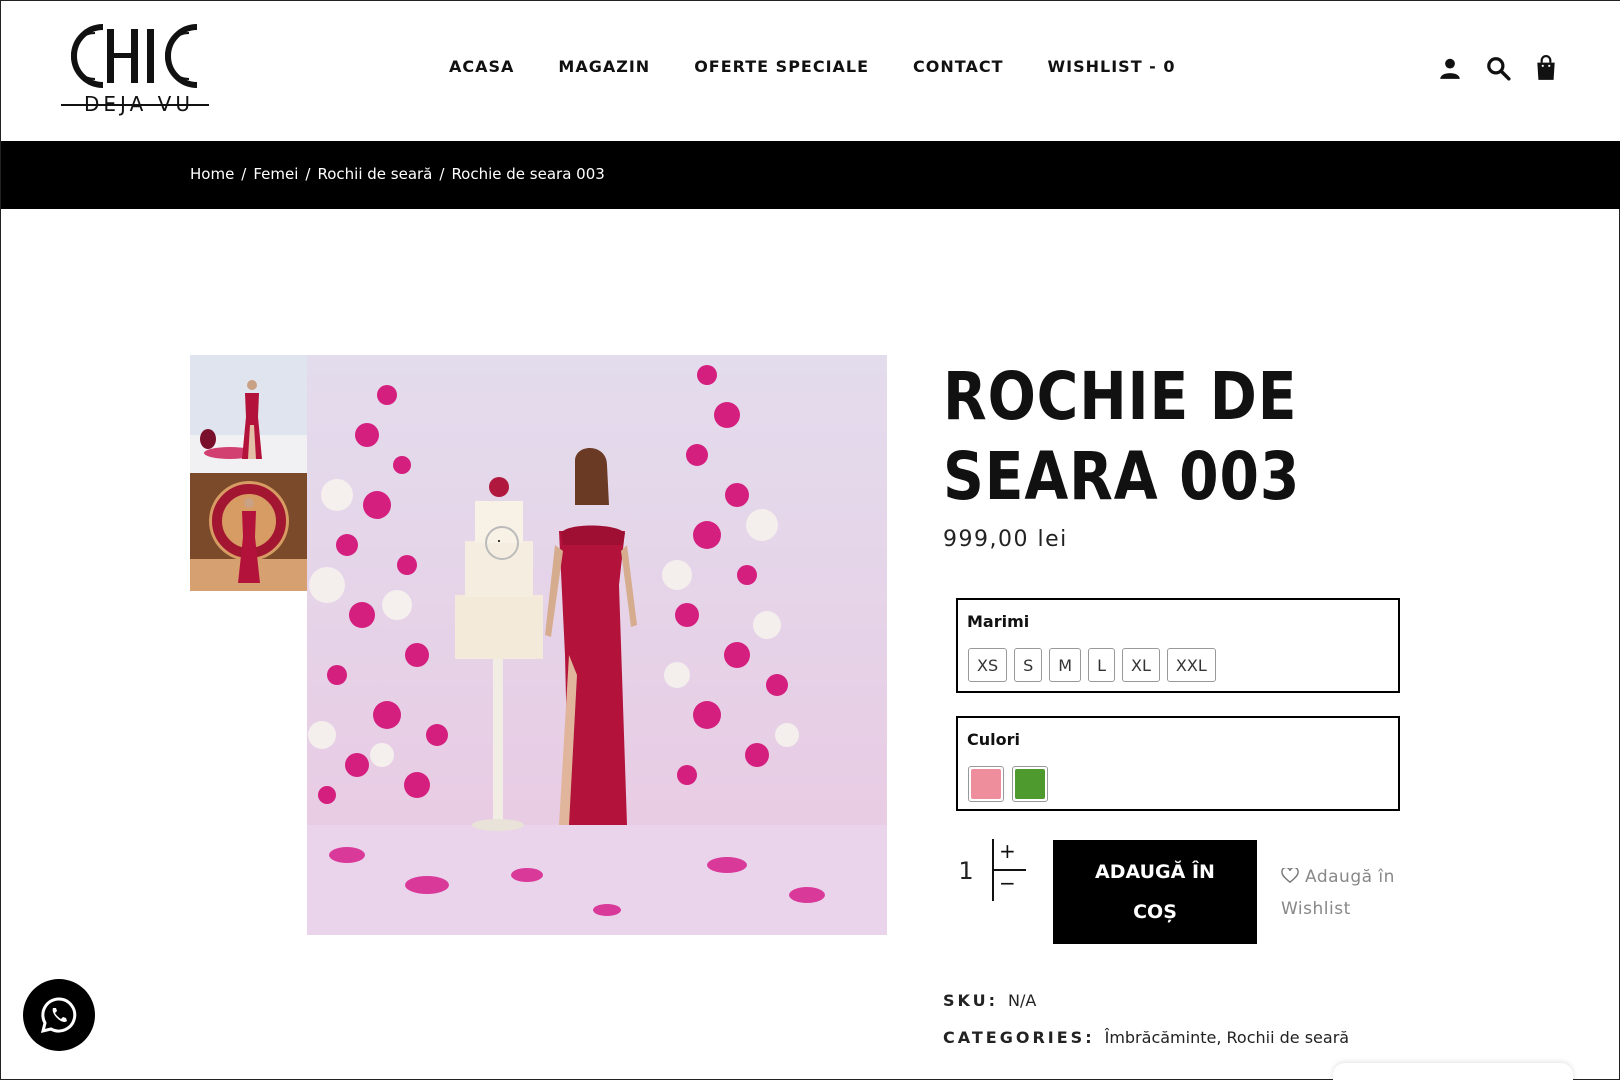  I want to click on add-to-cart-label-line1: ADAUGĂ ÎN, so click(1155, 872).